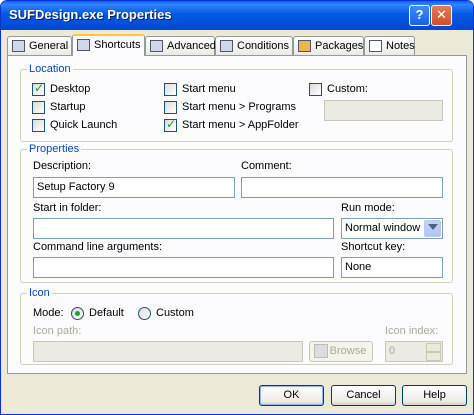 The image size is (474, 415). I want to click on tab-notes: Notes, so click(389, 45).